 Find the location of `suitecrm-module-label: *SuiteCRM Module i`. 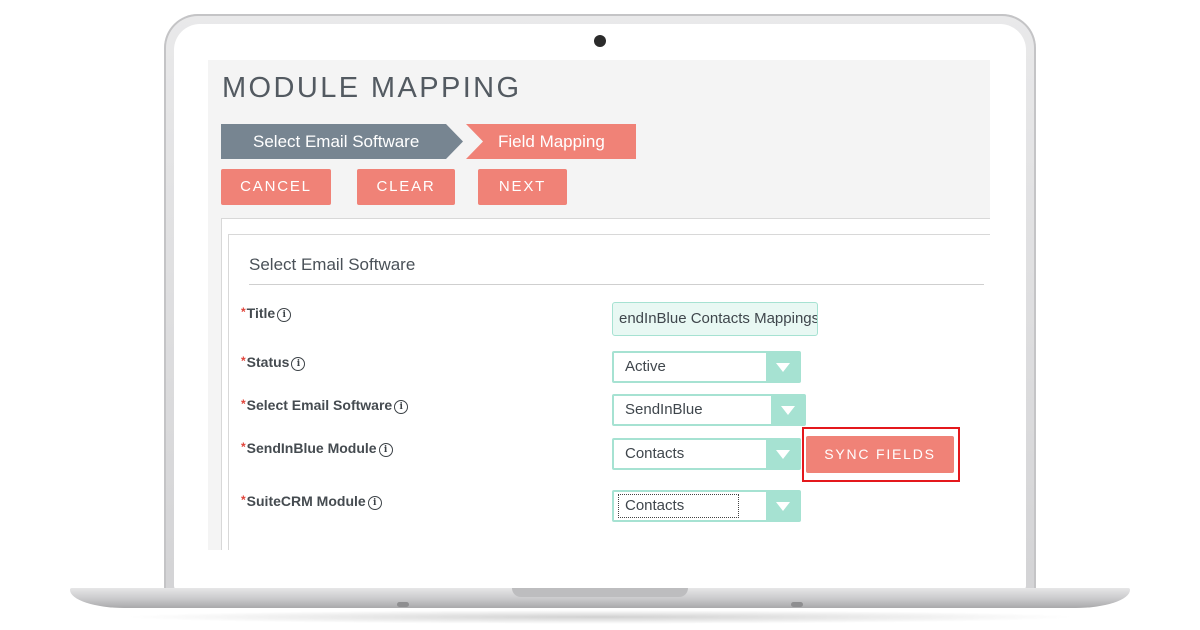

suitecrm-module-label: *SuiteCRM Module i is located at coordinates (311, 501).